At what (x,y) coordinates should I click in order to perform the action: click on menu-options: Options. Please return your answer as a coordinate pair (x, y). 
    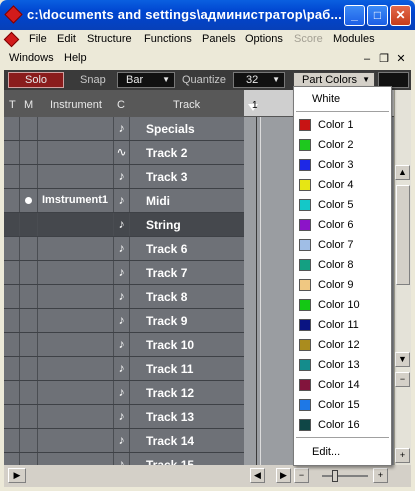
    Looking at the image, I should click on (264, 39).